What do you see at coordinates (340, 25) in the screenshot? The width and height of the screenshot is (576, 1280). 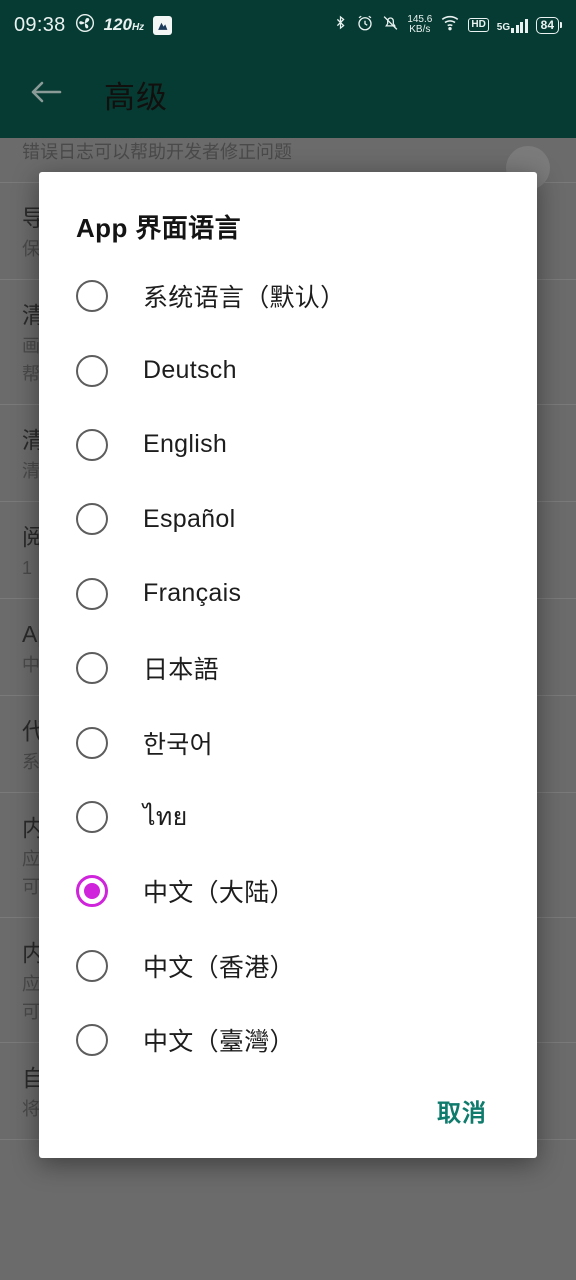 I see `bluetooth-icon` at bounding box center [340, 25].